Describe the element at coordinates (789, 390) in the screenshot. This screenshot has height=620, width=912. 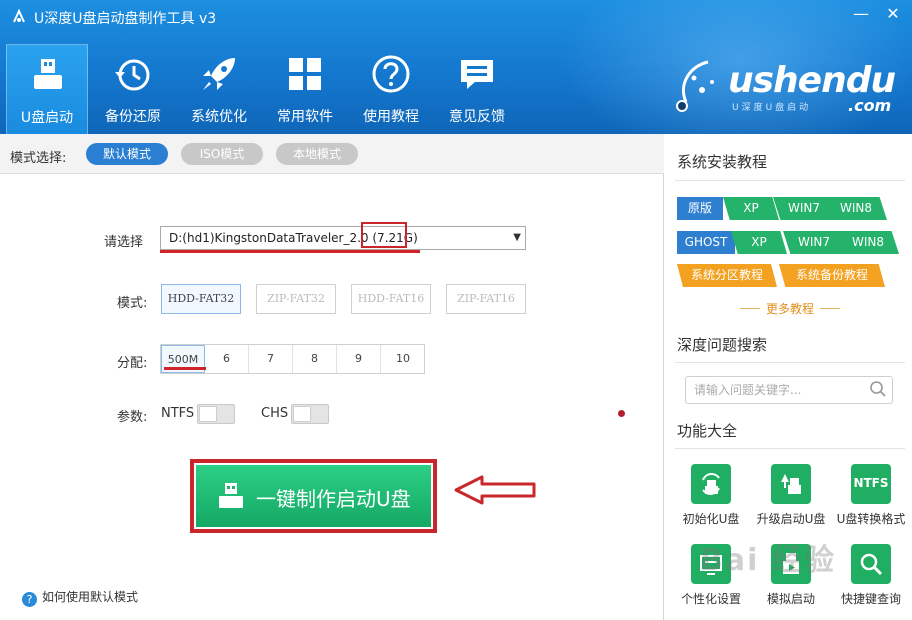
I see `question-search-input` at that location.